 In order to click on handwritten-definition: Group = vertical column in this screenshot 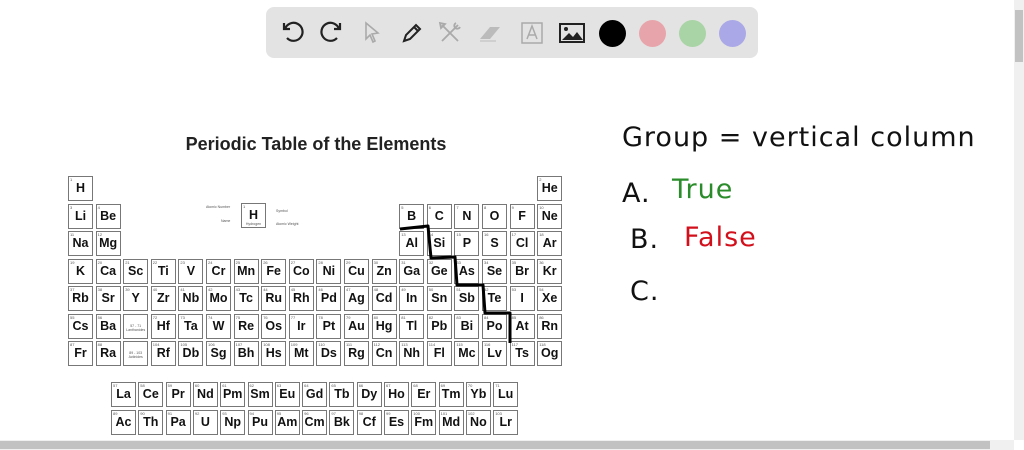, I will do `click(799, 137)`.